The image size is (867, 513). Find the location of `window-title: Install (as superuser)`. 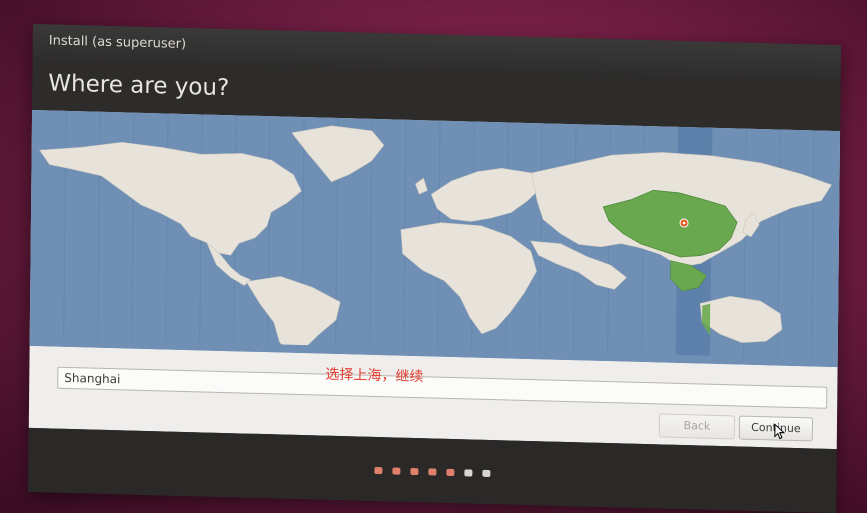

window-title: Install (as superuser) is located at coordinates (117, 43).